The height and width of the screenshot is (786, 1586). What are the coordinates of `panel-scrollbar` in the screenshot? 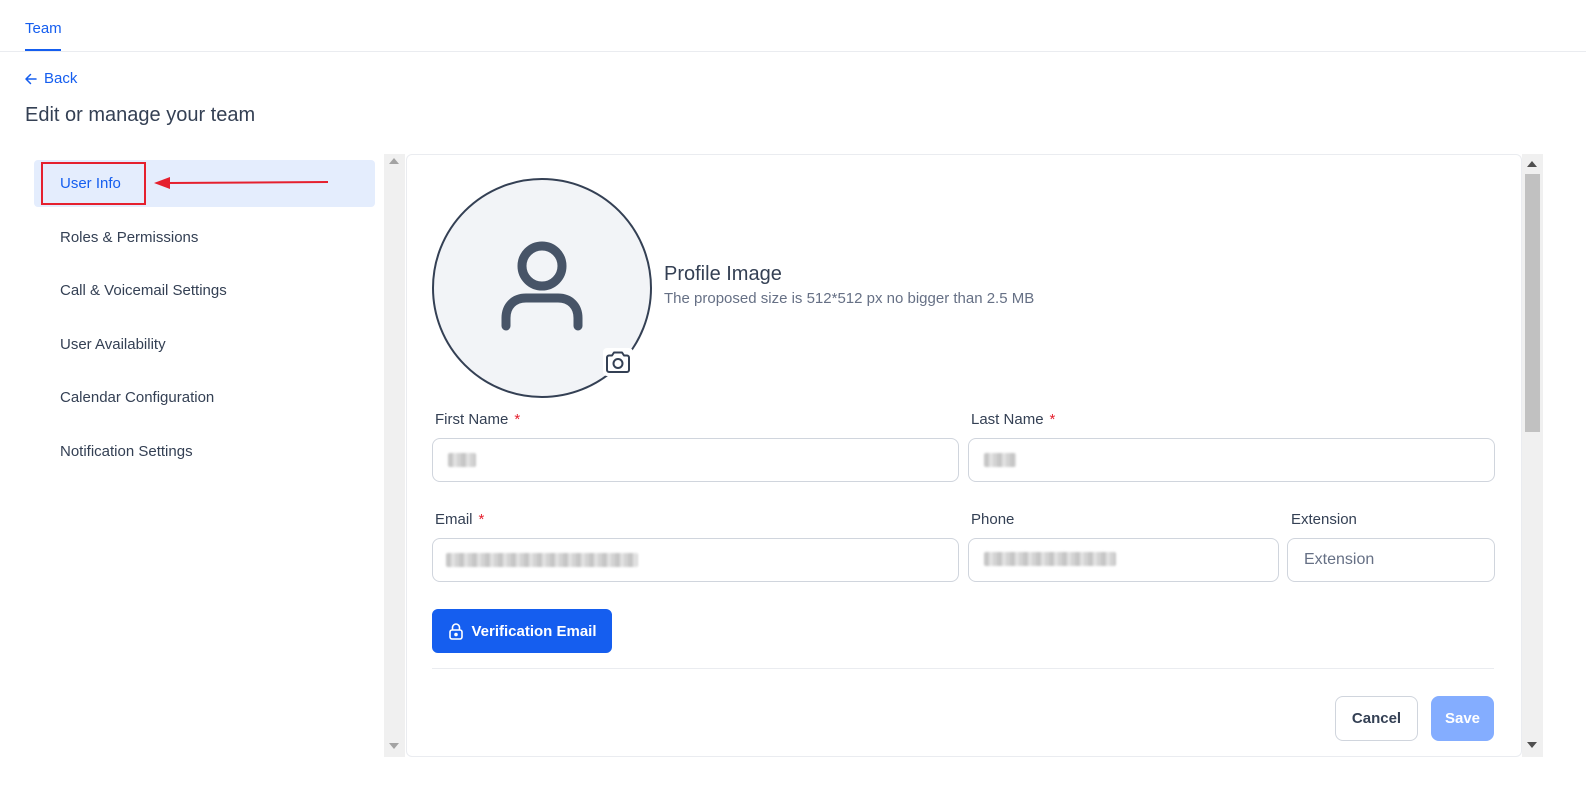 It's located at (1532, 455).